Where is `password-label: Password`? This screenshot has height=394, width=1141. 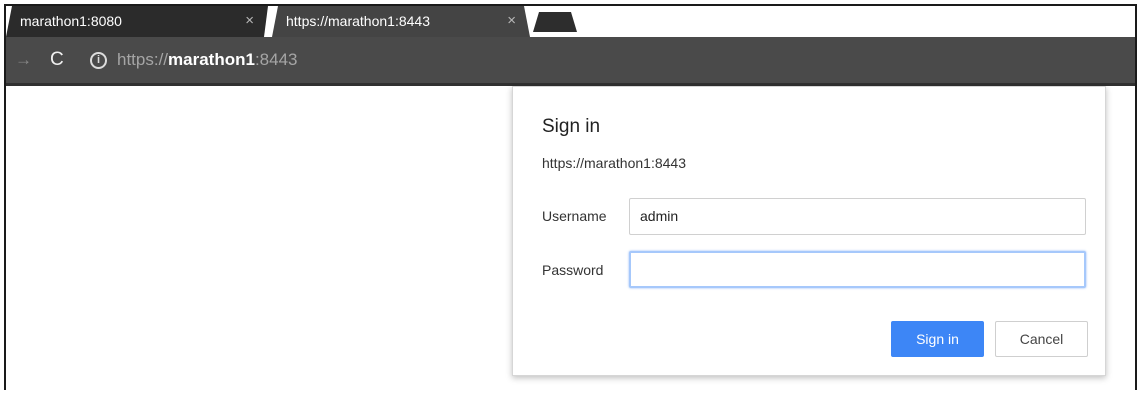
password-label: Password is located at coordinates (573, 270).